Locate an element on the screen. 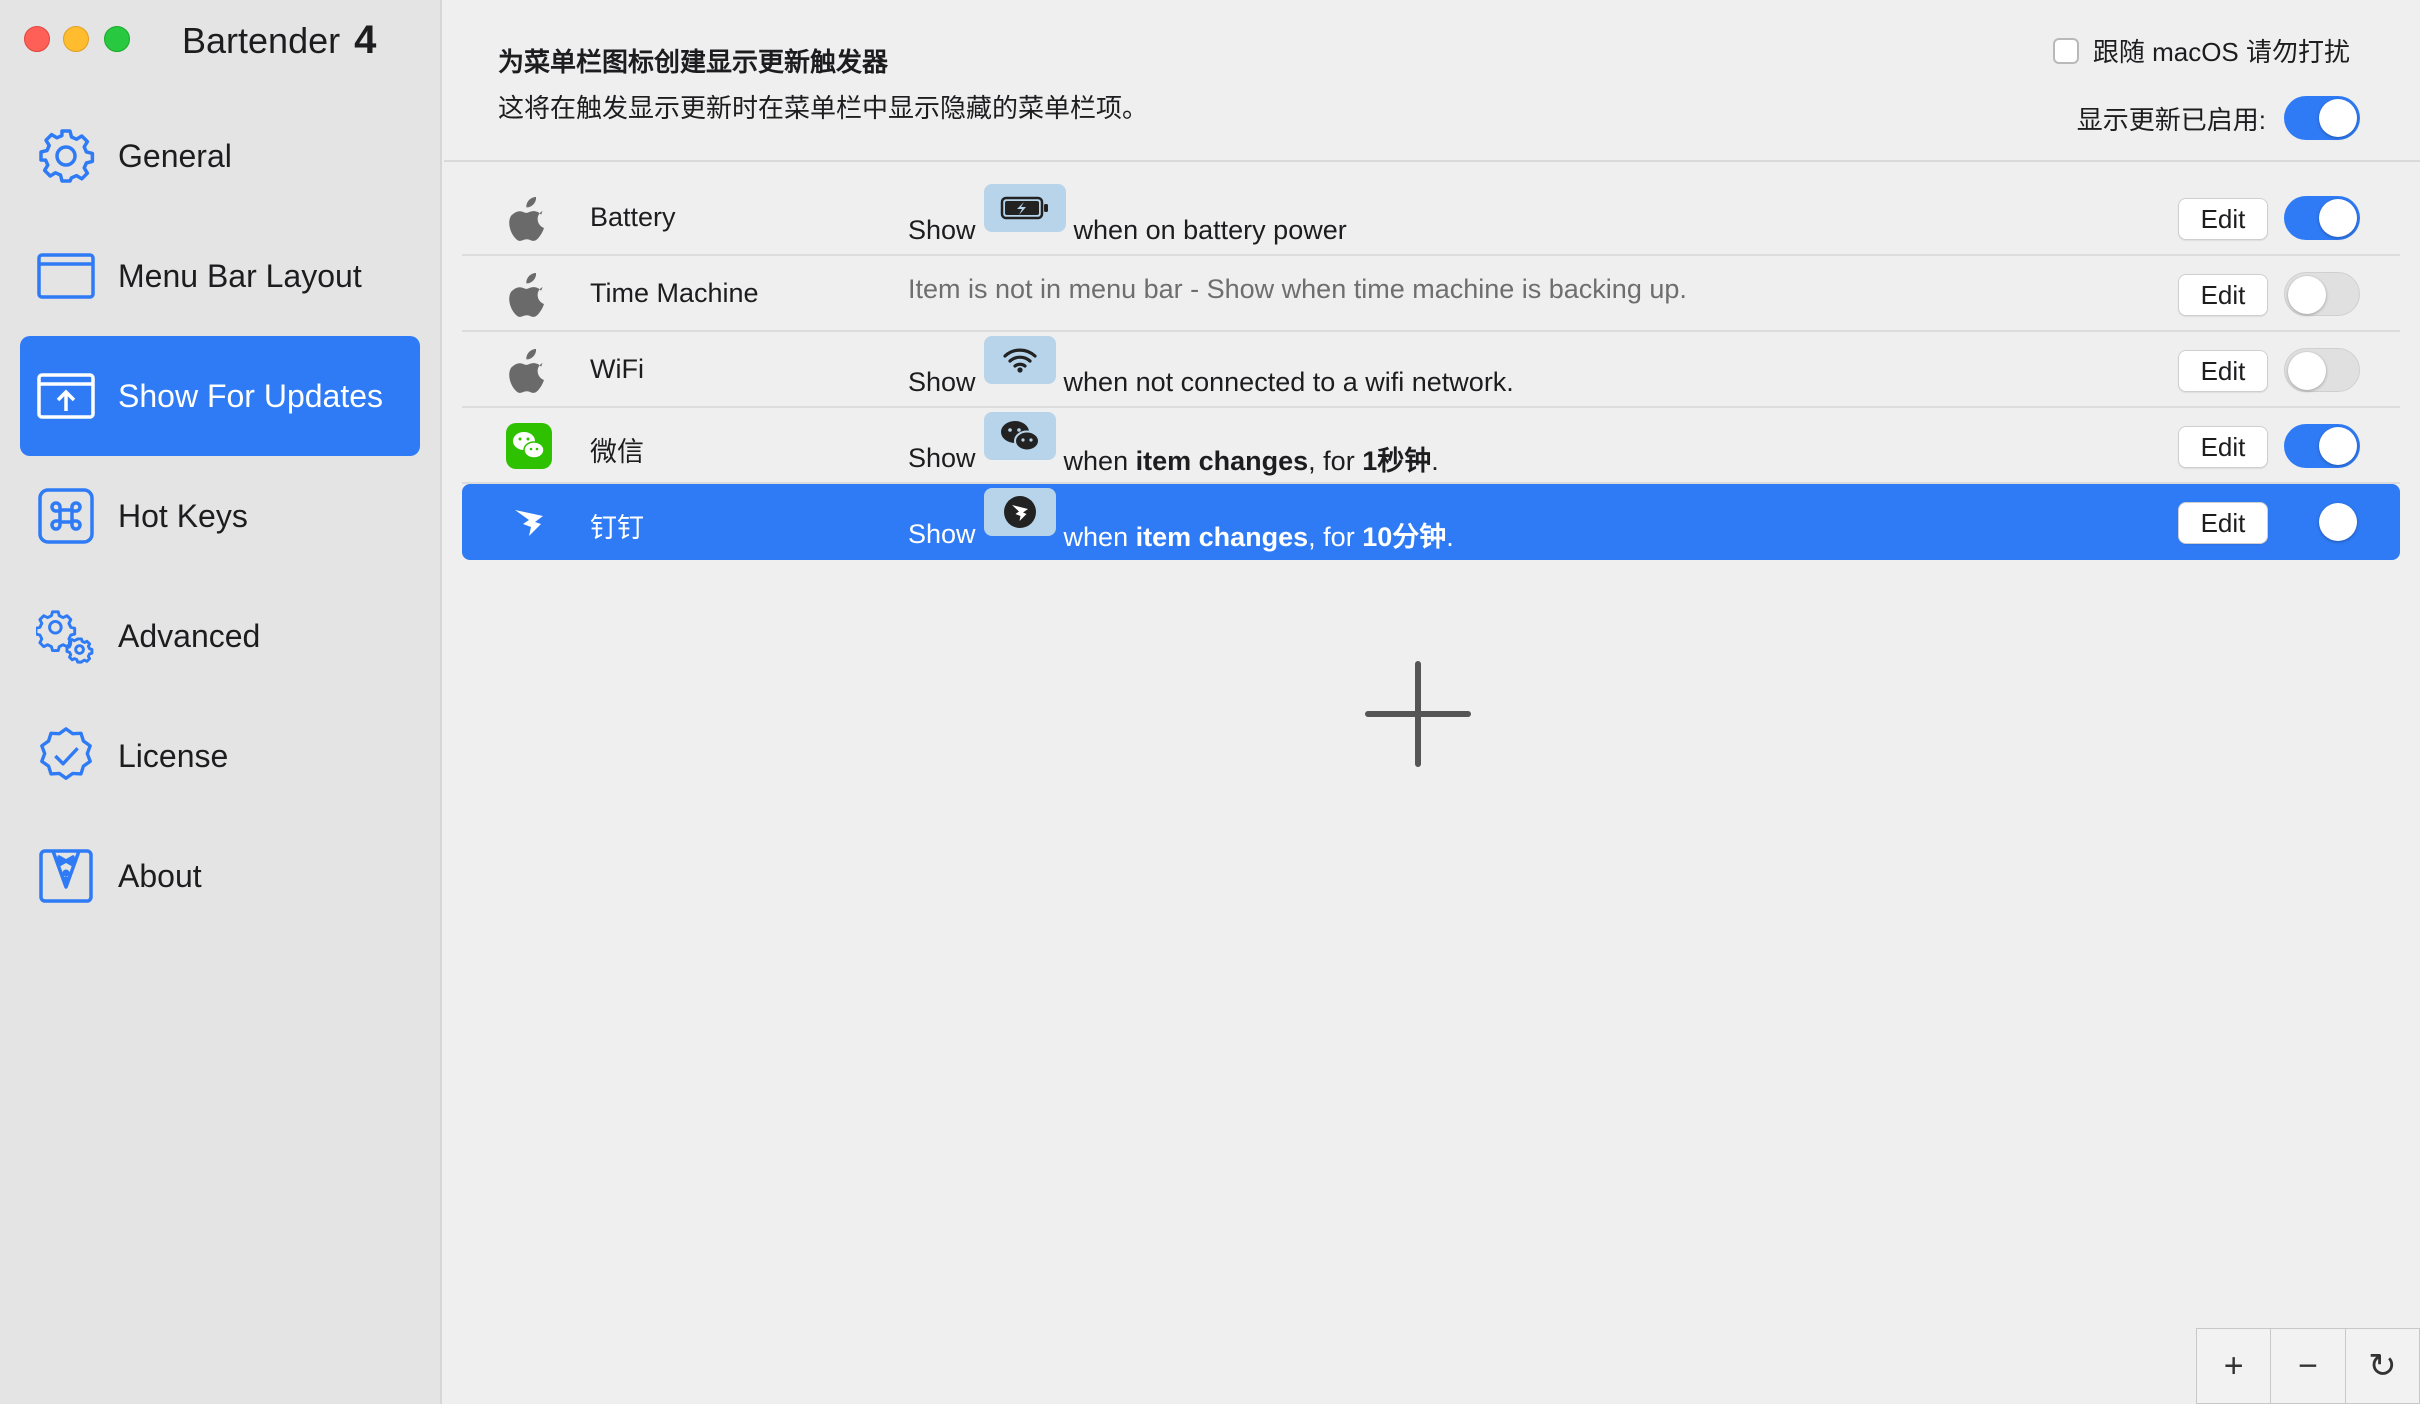 This screenshot has height=1404, width=2420. sidebar-item-label: About is located at coordinates (160, 875).